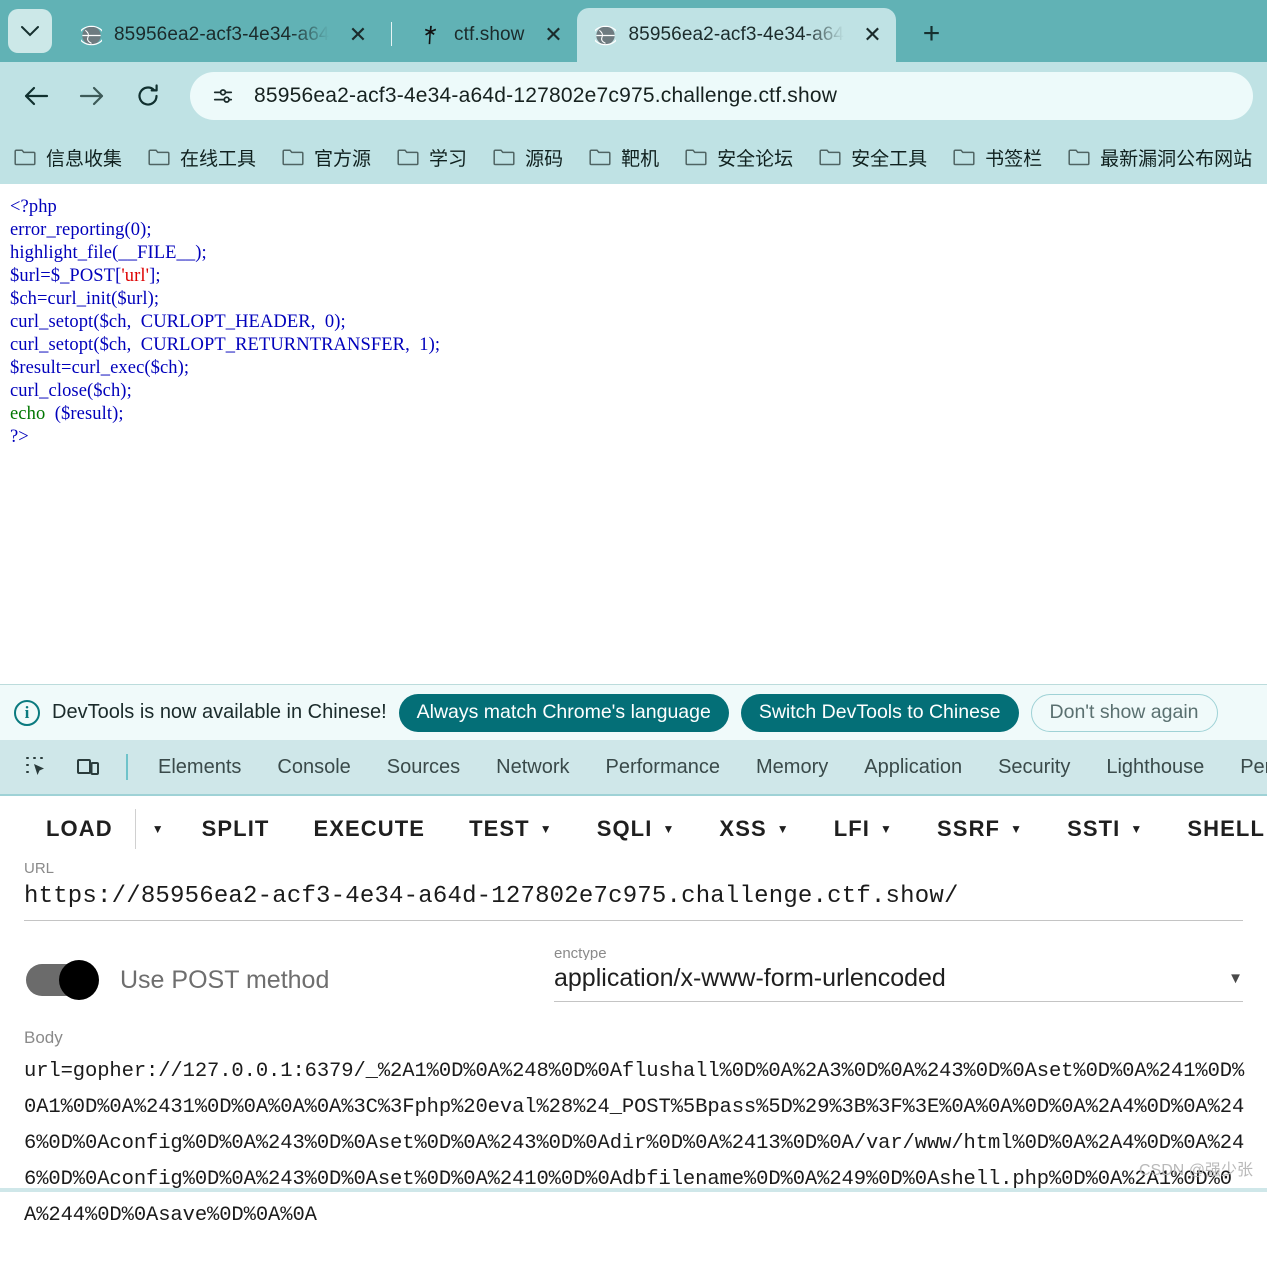 The width and height of the screenshot is (1267, 1285). I want to click on code-token: ?>, so click(19, 437).